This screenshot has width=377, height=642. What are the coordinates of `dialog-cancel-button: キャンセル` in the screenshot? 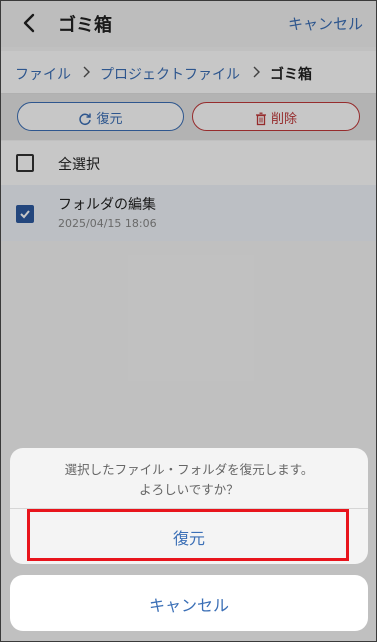 It's located at (189, 603).